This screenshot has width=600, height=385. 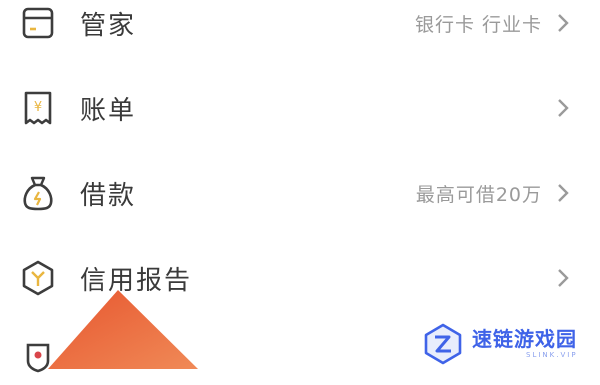 What do you see at coordinates (38, 23) in the screenshot?
I see `wallet-card-icon` at bounding box center [38, 23].